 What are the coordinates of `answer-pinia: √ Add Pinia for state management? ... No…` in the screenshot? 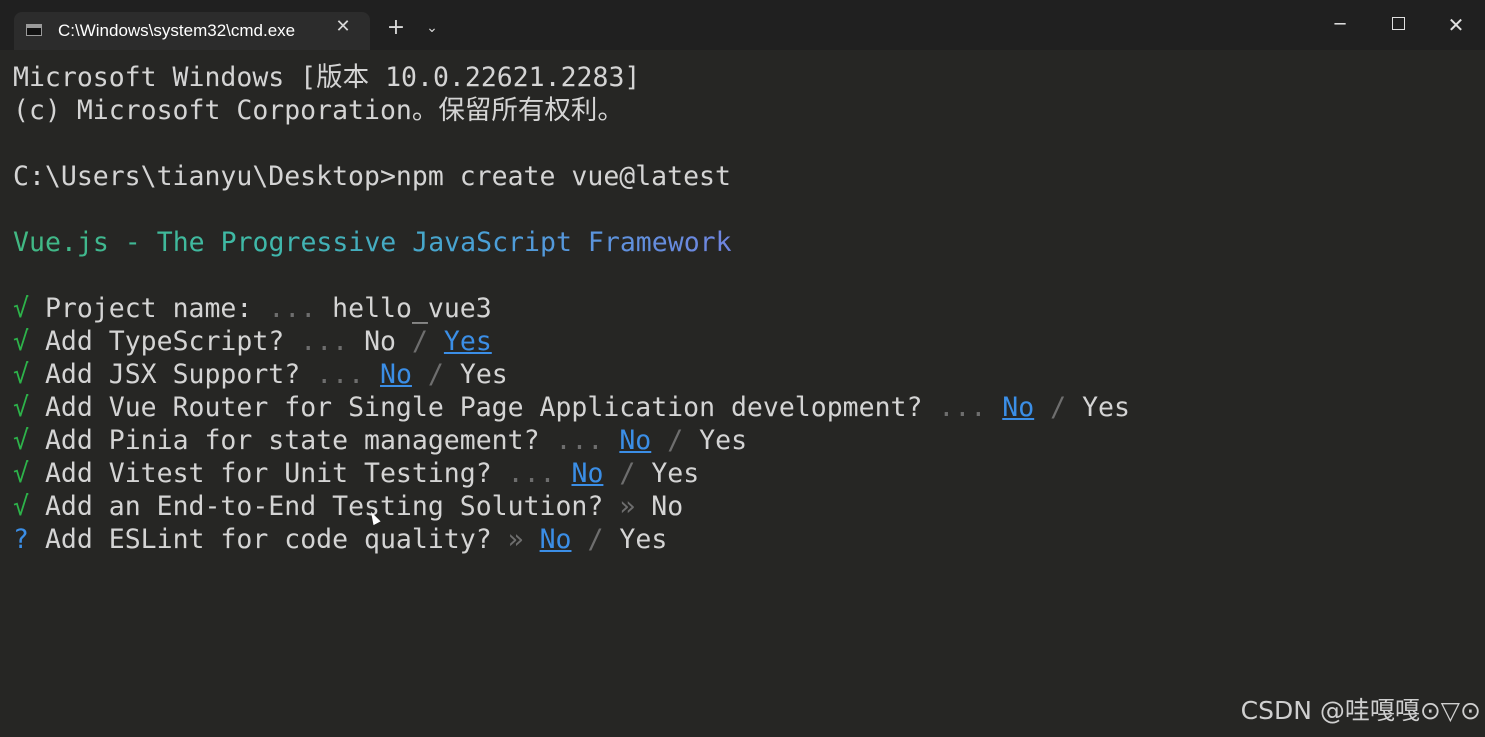 It's located at (380, 440).